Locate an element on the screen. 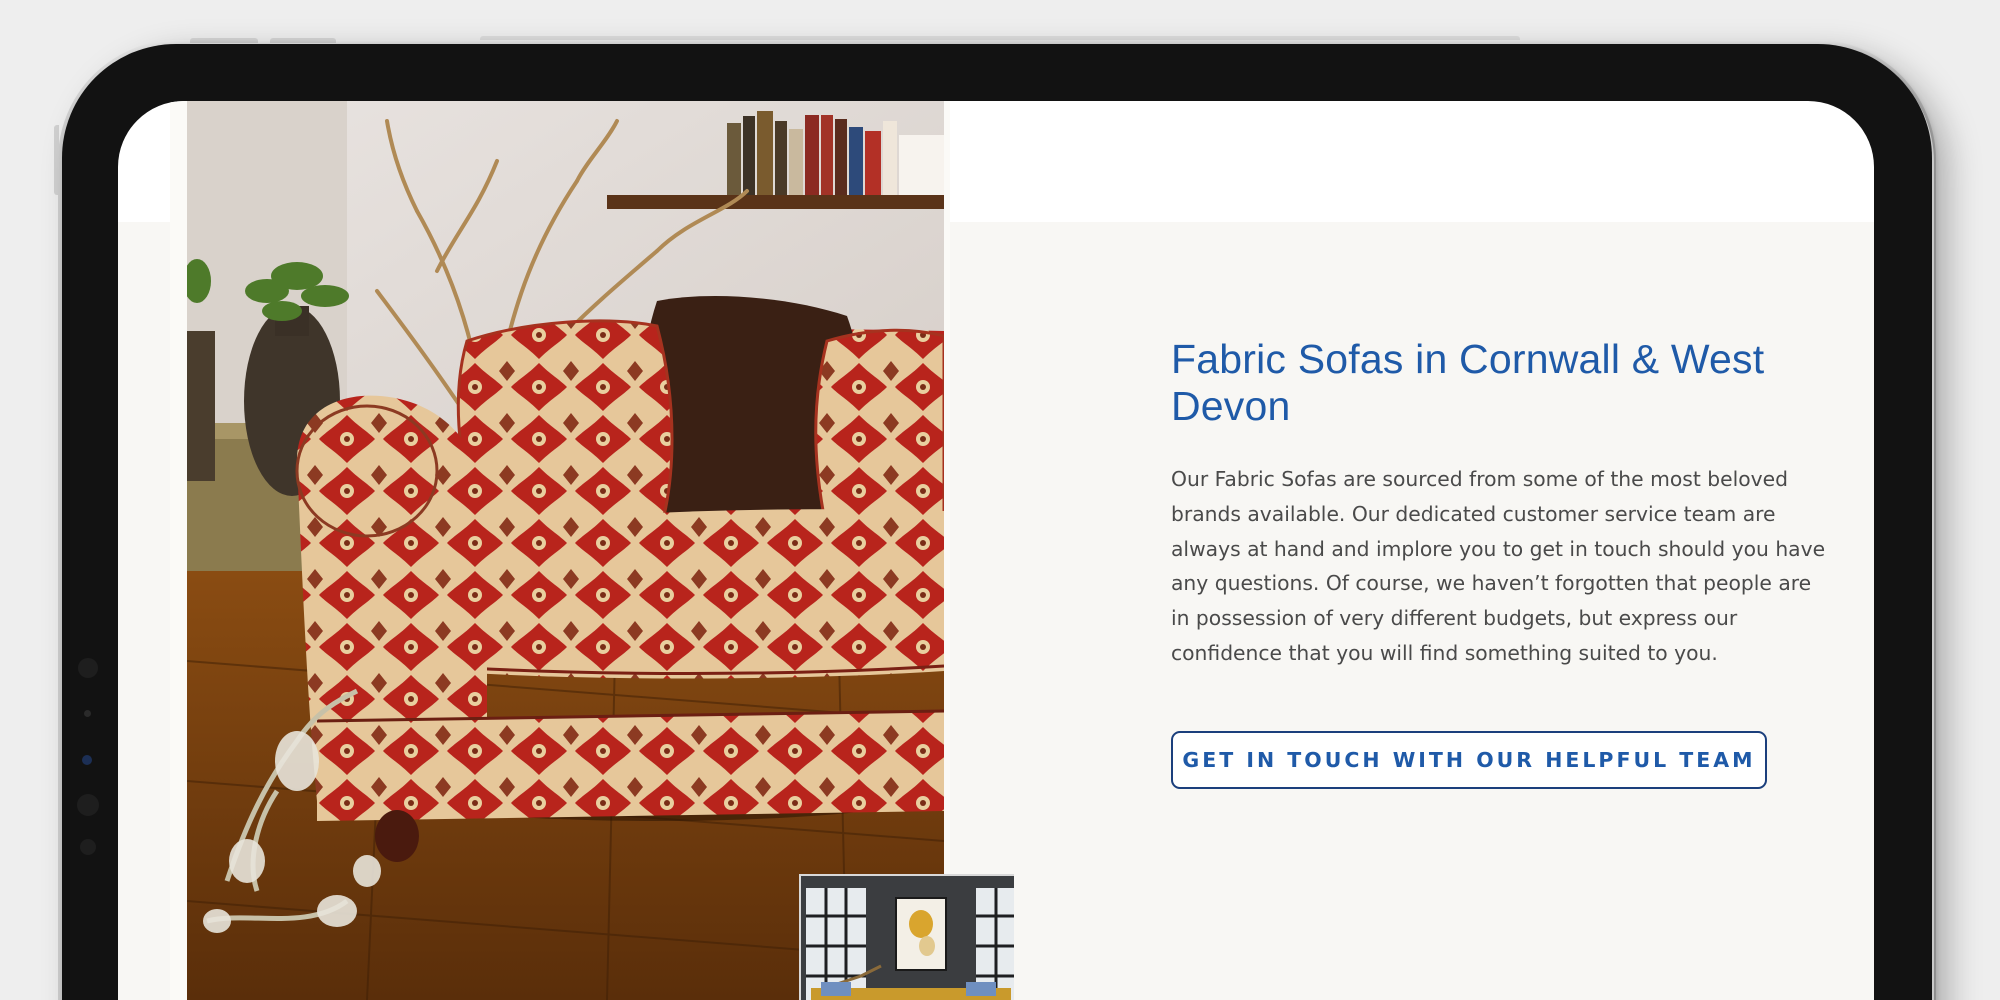 Image resolution: width=2000 pixels, height=1000 pixels. thumbnail-photo is located at coordinates (906, 937).